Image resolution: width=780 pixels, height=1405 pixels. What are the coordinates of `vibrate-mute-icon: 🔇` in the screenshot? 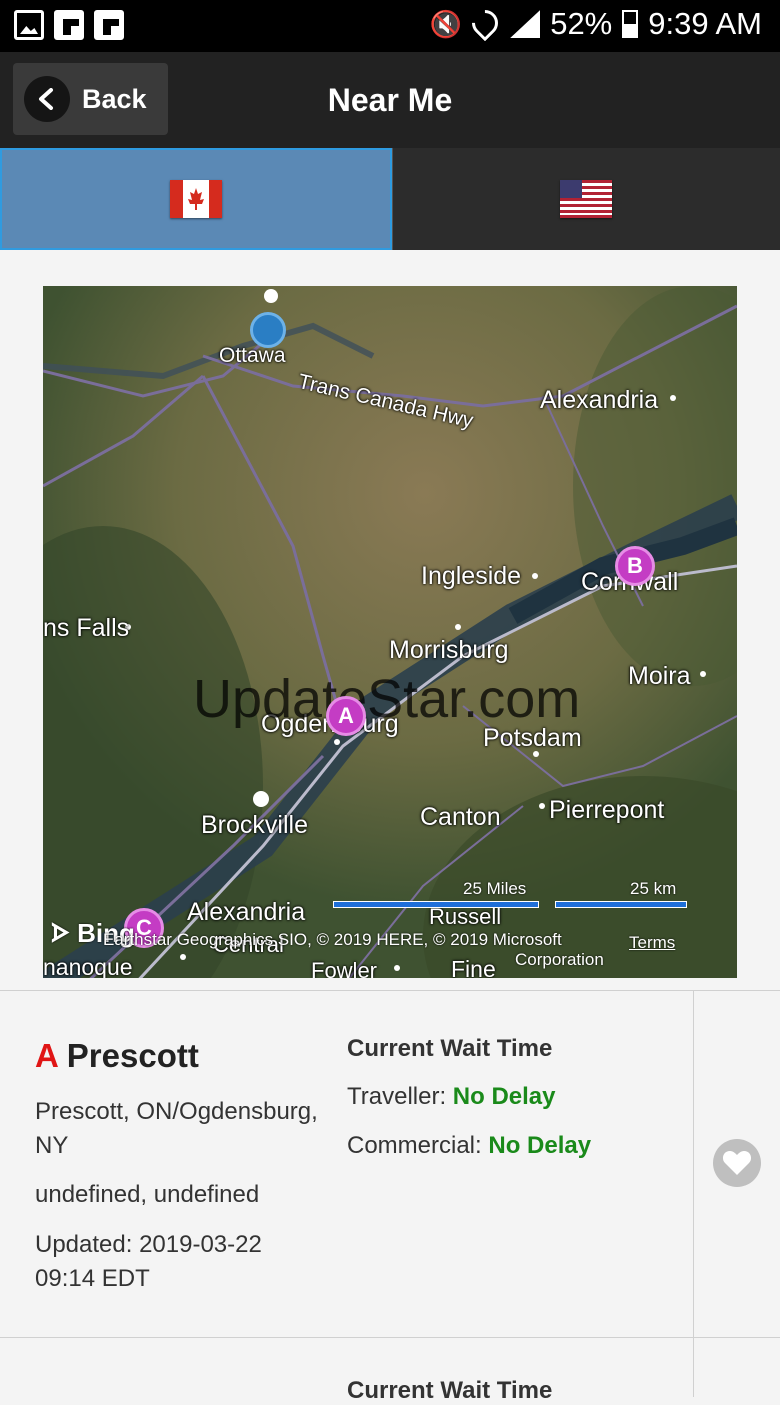 It's located at (446, 24).